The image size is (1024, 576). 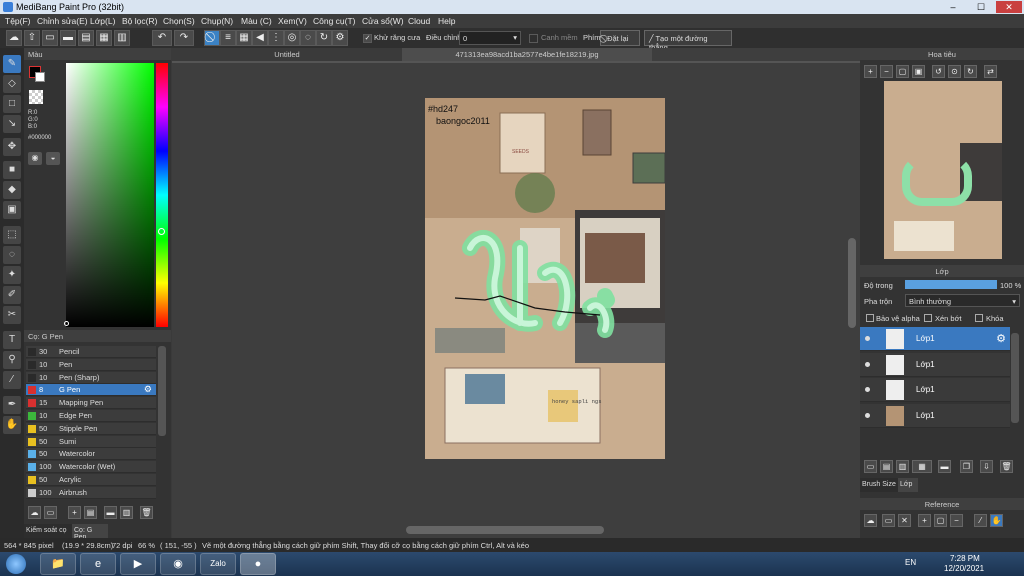 I want to click on layer-row: Lớp1, so click(x=935, y=390).